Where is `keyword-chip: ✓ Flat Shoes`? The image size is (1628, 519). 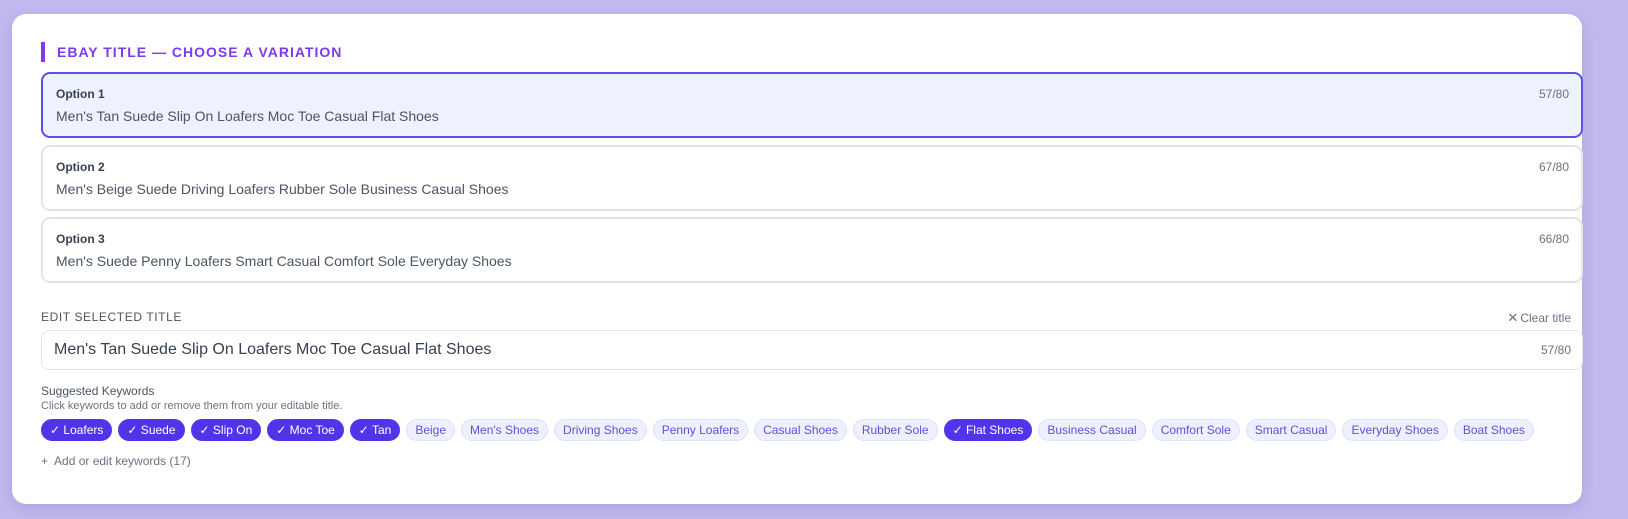 keyword-chip: ✓ Flat Shoes is located at coordinates (988, 430).